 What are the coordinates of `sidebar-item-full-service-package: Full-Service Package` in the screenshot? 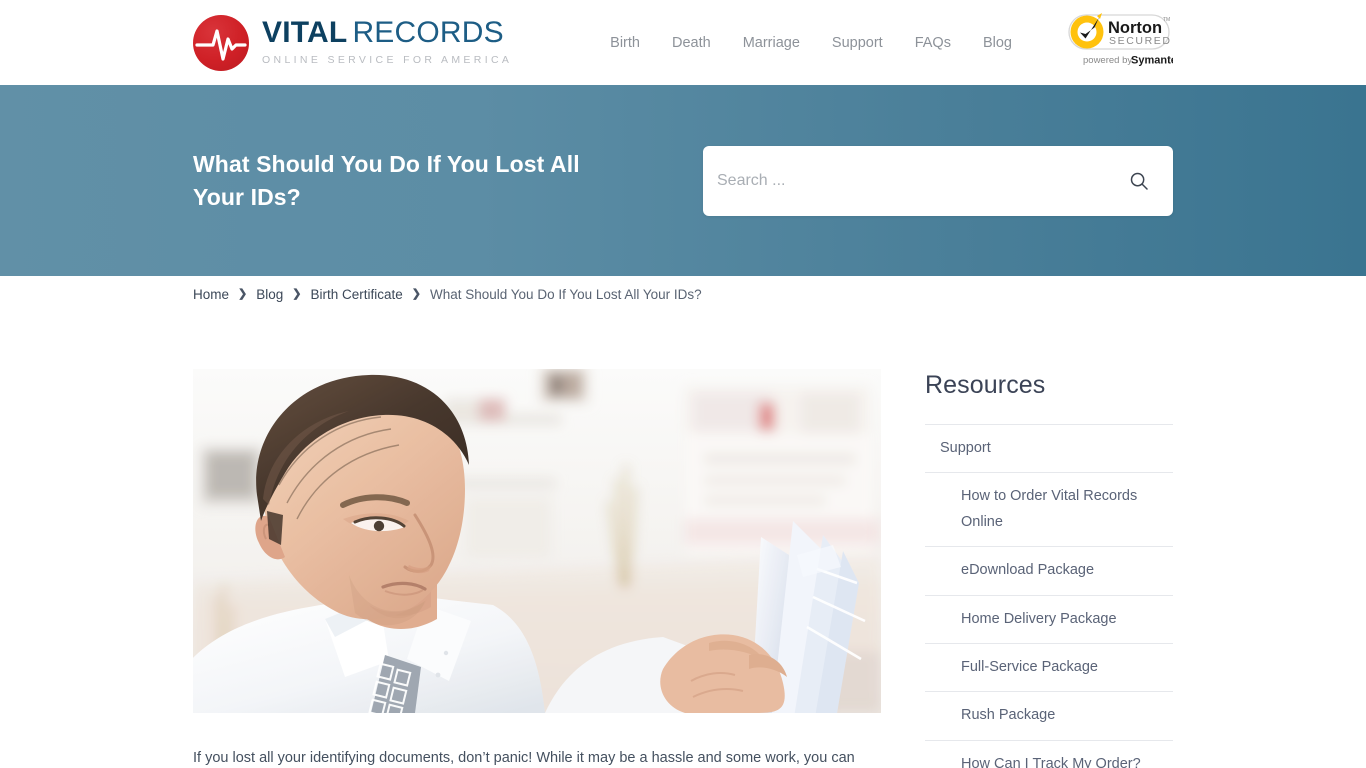 It's located at (1049, 667).